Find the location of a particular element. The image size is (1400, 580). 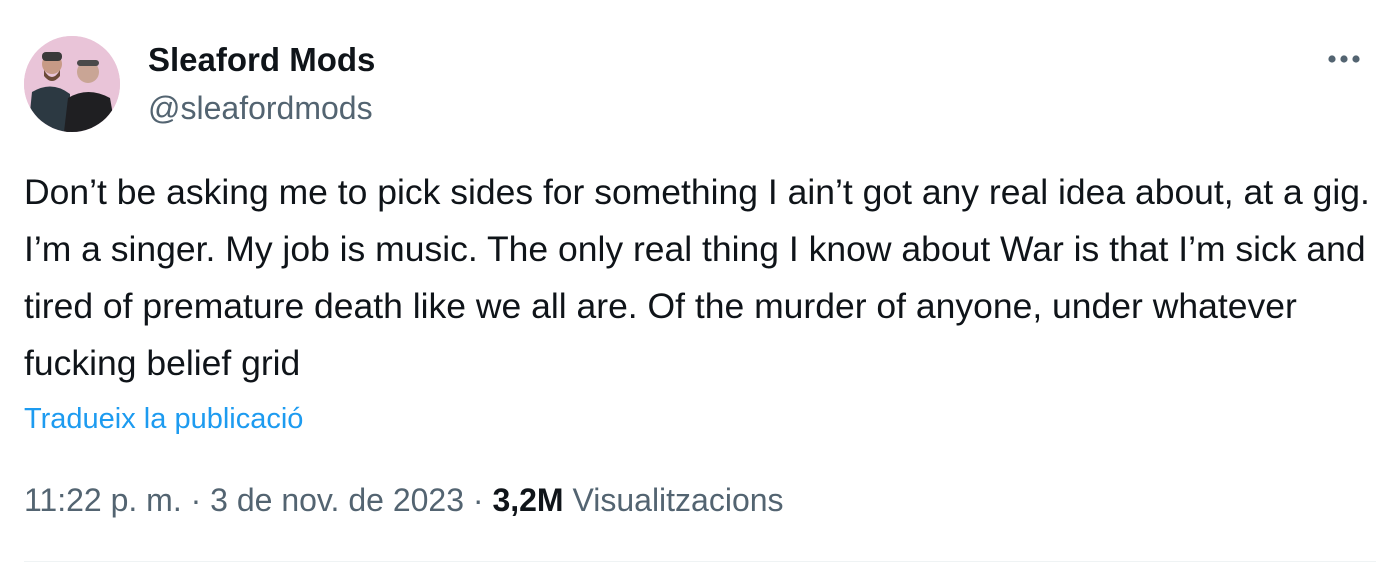

more-horizontal-icon is located at coordinates (1344, 59).